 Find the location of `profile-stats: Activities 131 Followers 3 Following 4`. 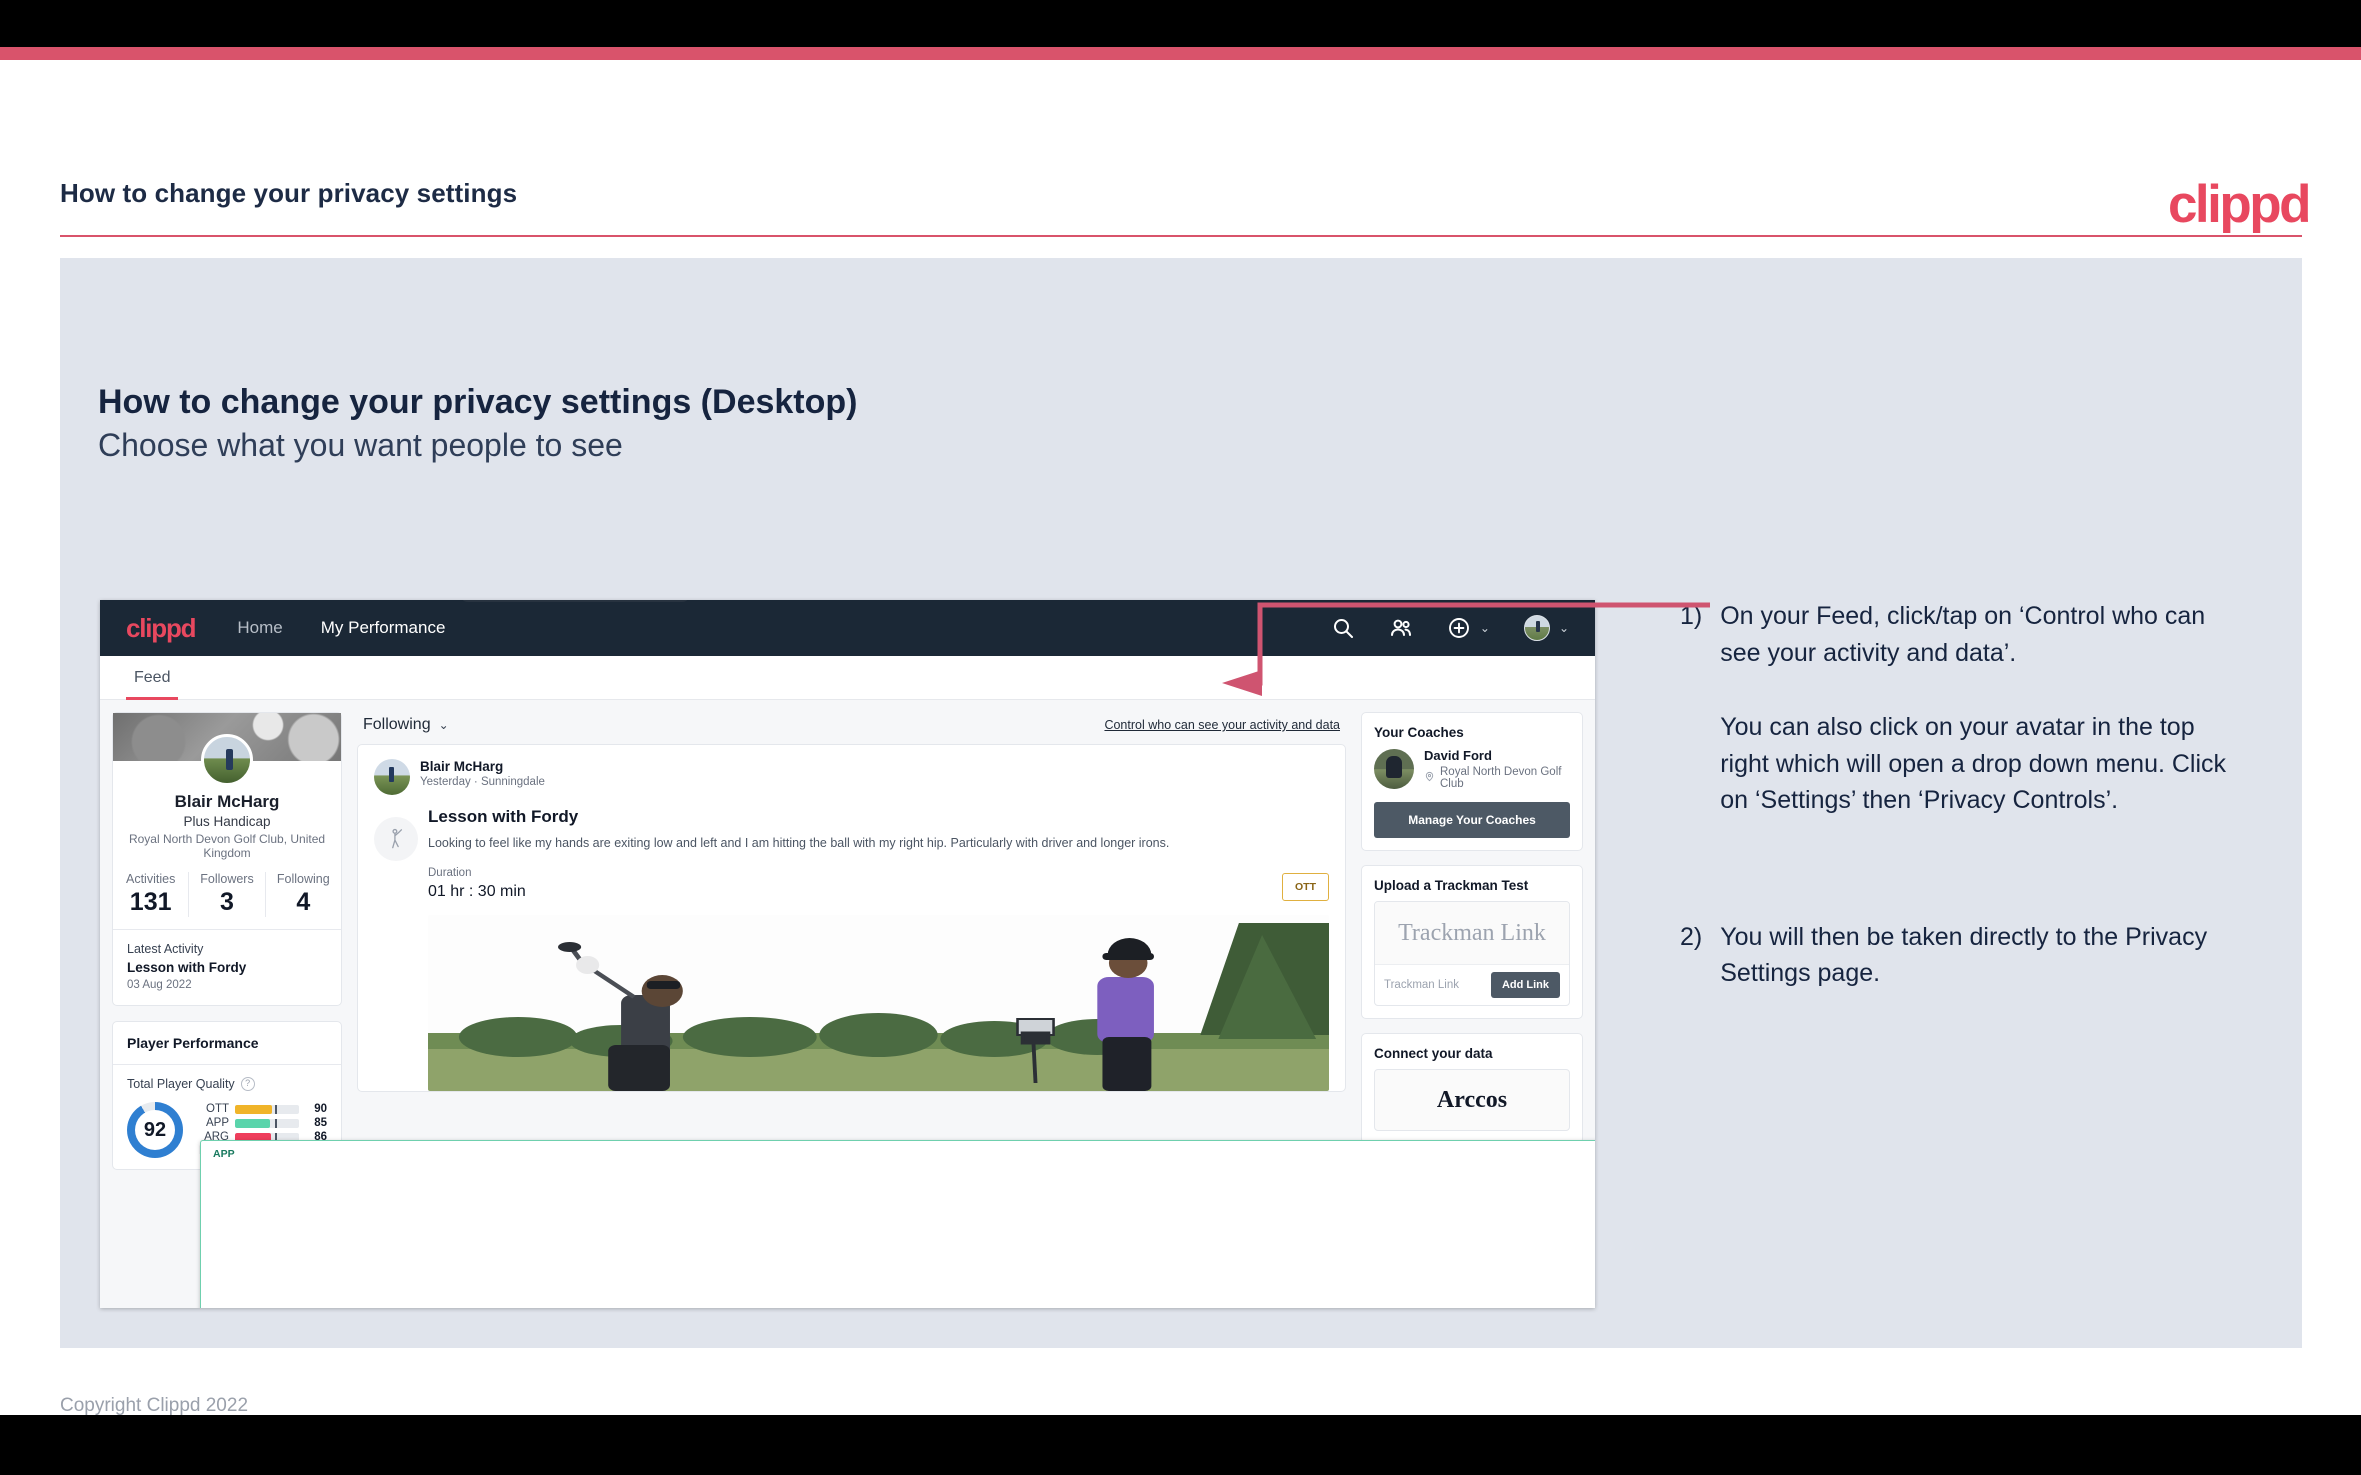

profile-stats: Activities 131 Followers 3 Following 4 is located at coordinates (227, 900).